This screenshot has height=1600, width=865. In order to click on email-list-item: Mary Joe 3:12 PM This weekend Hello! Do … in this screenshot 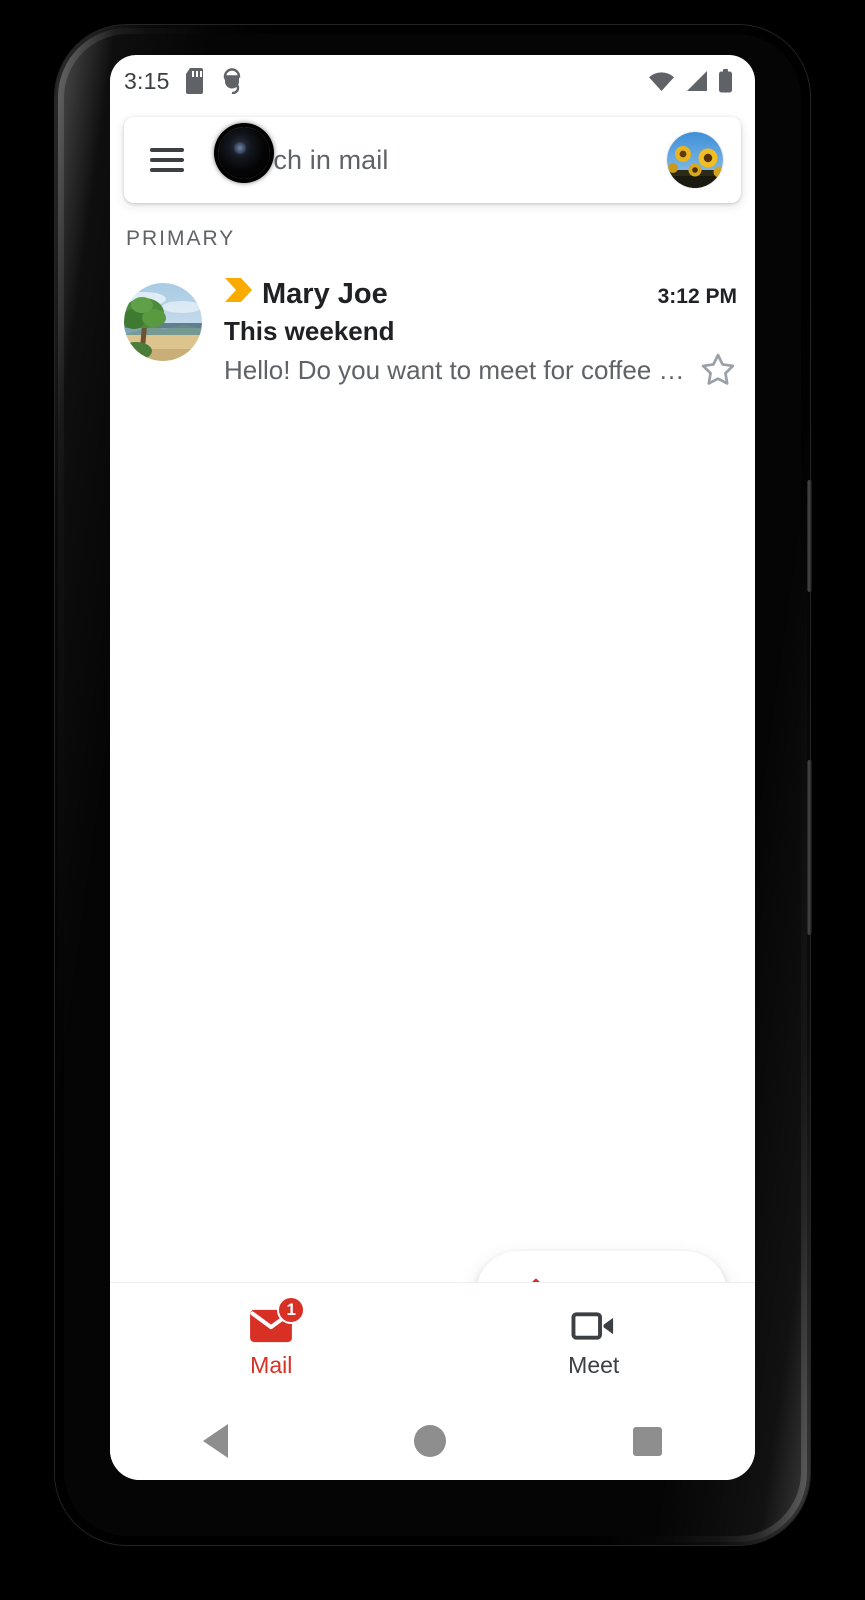, I will do `click(432, 336)`.